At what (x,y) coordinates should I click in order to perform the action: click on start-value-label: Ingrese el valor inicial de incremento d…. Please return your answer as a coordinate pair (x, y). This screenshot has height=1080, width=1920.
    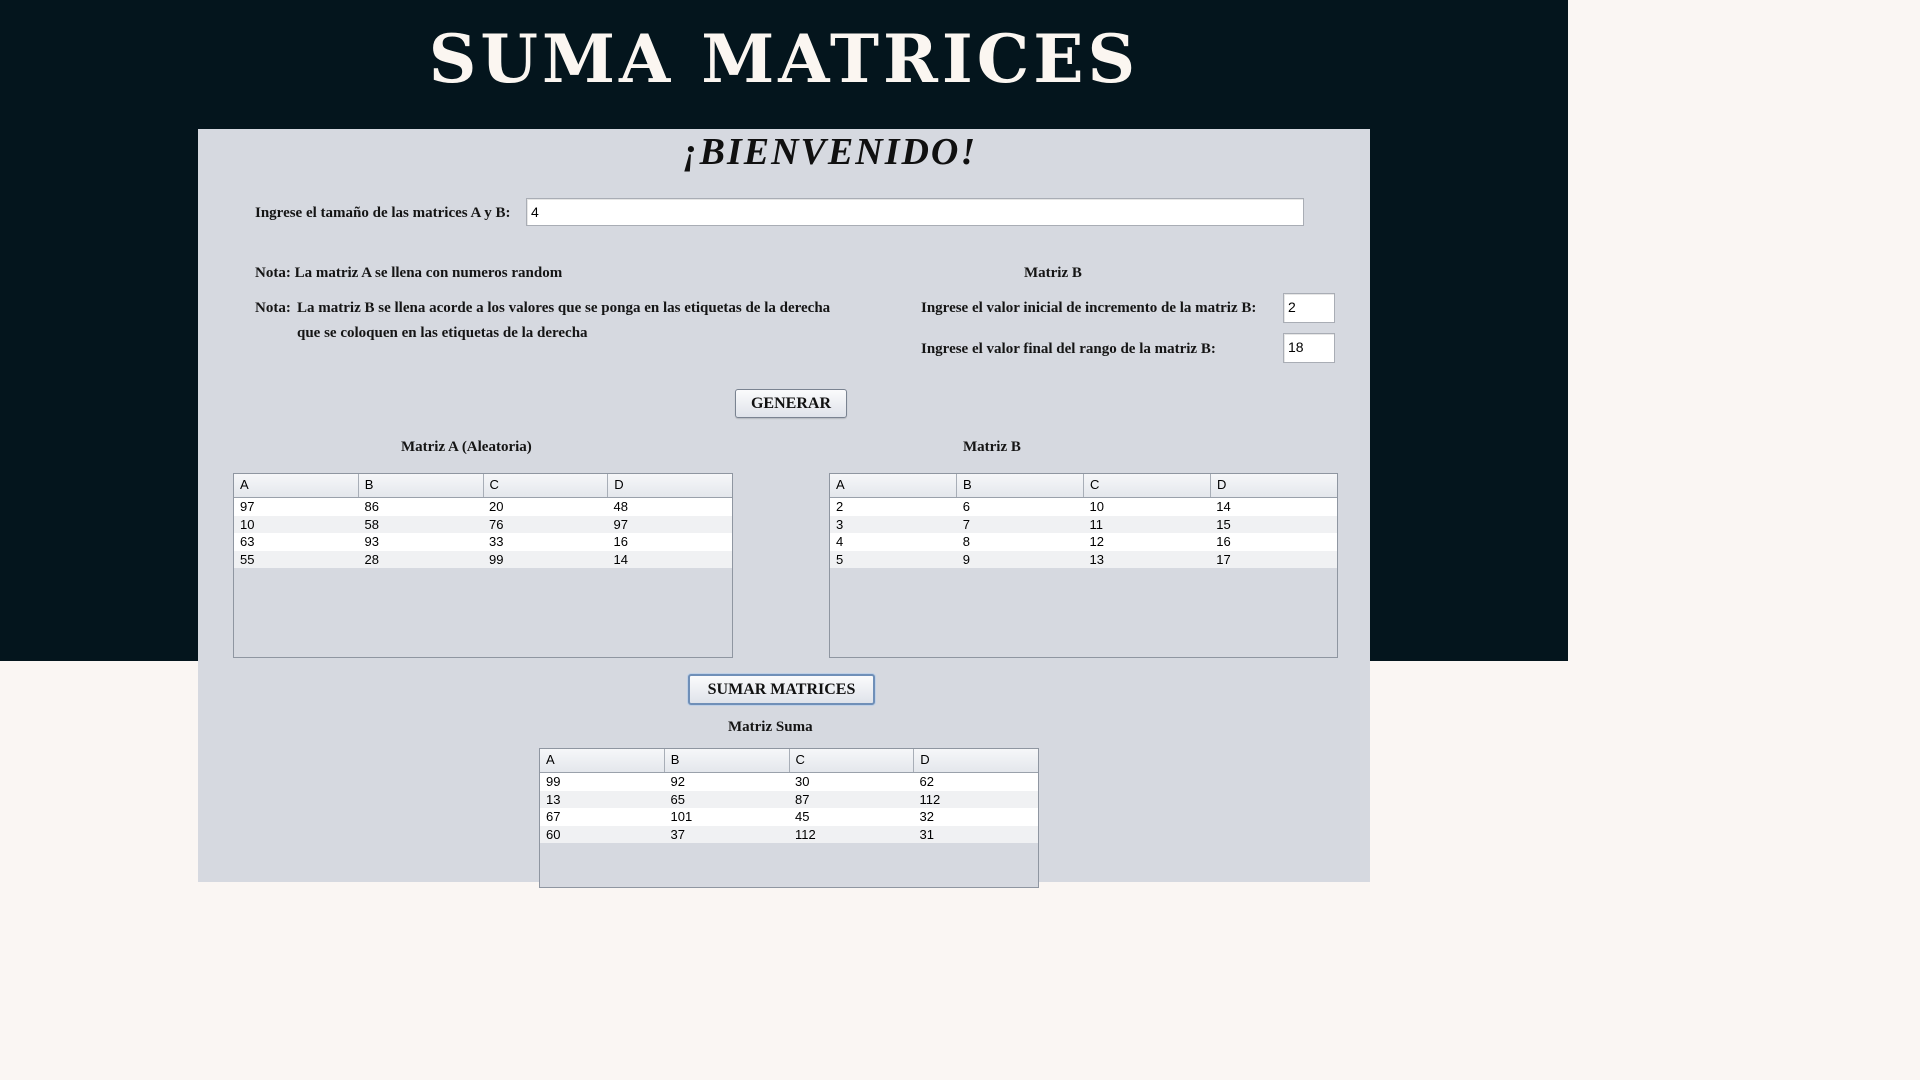
    Looking at the image, I should click on (1089, 308).